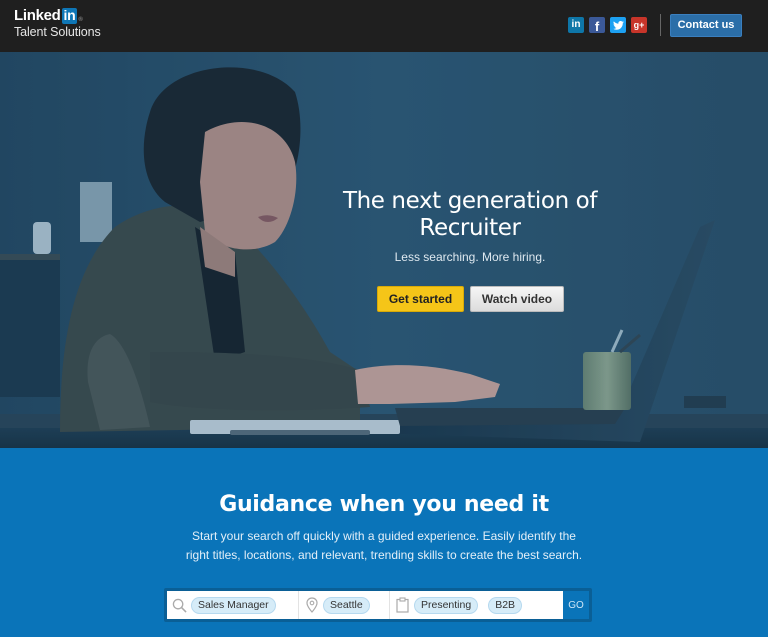 Image resolution: width=768 pixels, height=637 pixels. I want to click on skills-search-field: Presenting B2B, so click(476, 605).